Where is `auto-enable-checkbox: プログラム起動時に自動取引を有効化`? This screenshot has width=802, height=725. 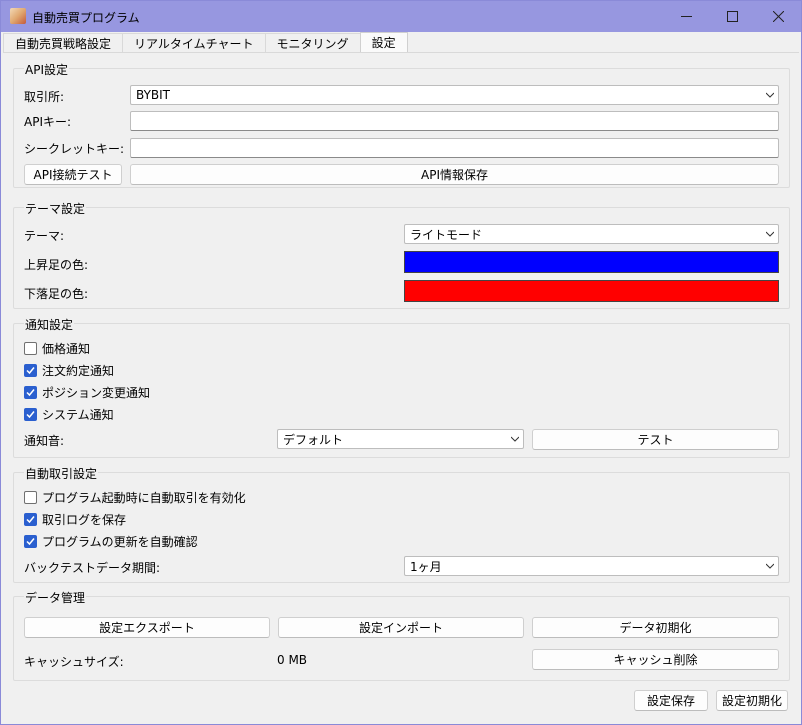
auto-enable-checkbox: プログラム起動時に自動取引を有効化 is located at coordinates (135, 497).